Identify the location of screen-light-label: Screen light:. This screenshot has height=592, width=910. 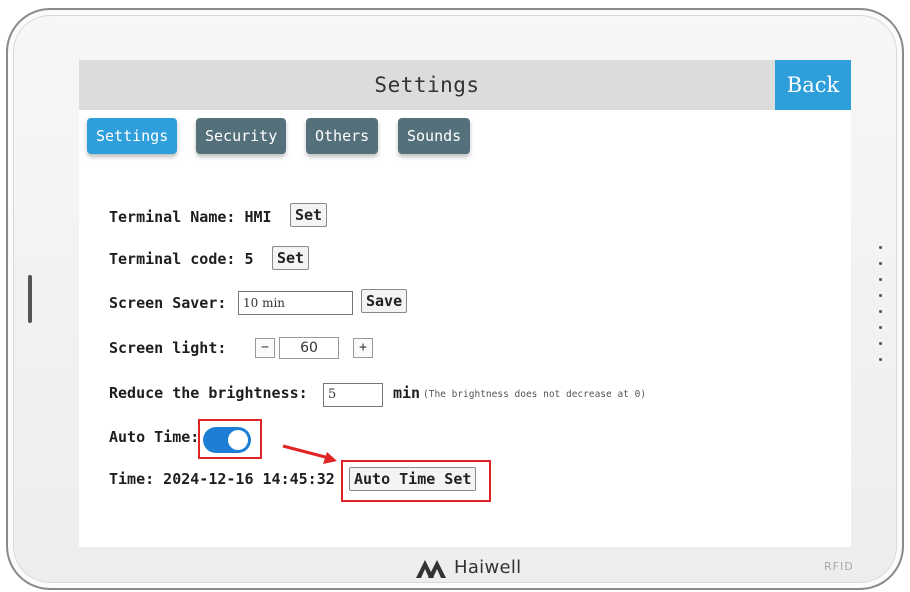
(168, 348).